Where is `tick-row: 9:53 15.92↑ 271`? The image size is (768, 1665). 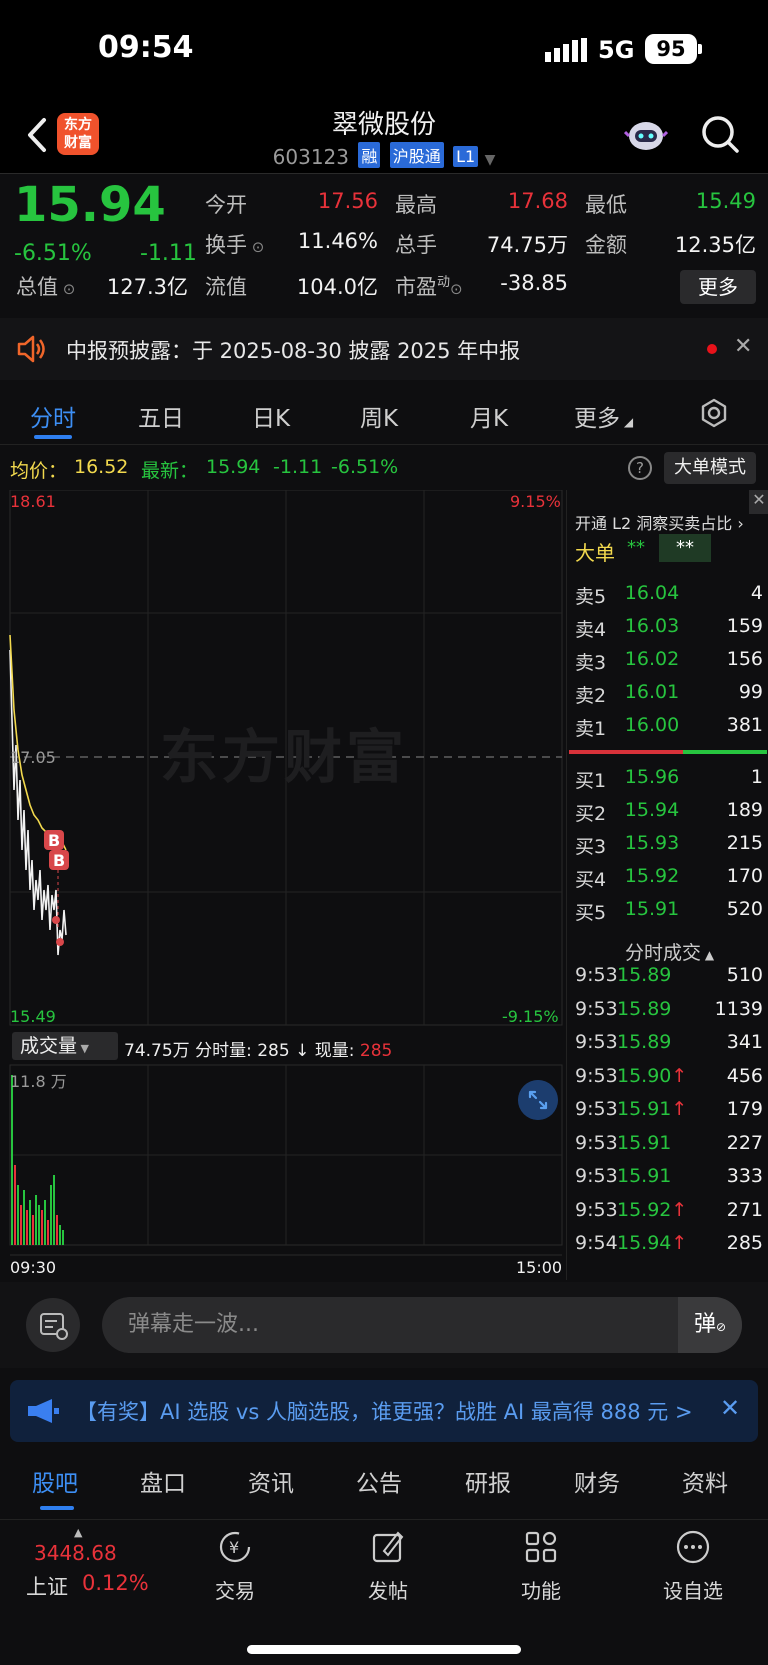 tick-row: 9:53 15.92↑ 271 is located at coordinates (667, 1211).